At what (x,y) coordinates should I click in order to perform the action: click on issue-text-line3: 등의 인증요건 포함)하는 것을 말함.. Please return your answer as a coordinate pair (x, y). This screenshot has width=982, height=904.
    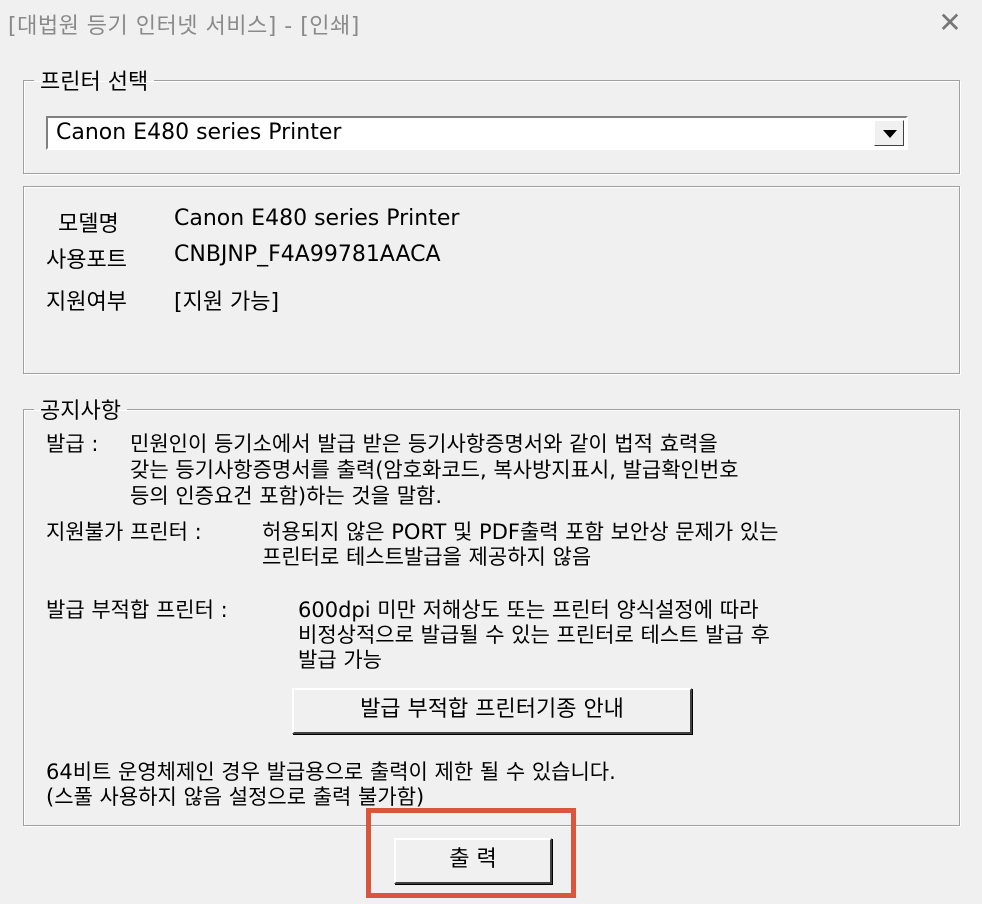
    Looking at the image, I should click on (286, 496).